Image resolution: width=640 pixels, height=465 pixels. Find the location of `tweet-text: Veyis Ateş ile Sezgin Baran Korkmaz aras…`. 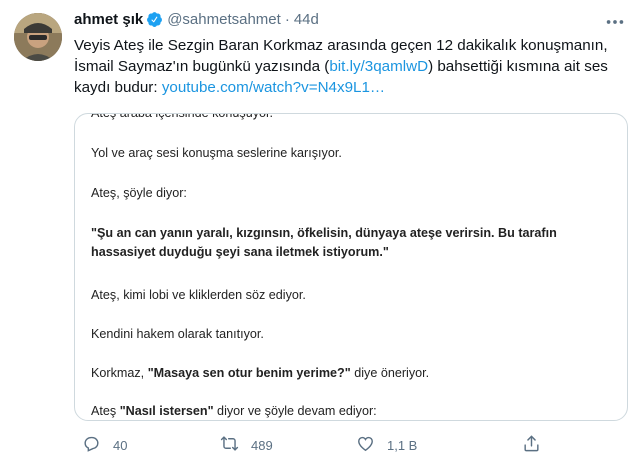

tweet-text: Veyis Ateş ile Sezgin Baran Korkmaz aras… is located at coordinates (350, 66).